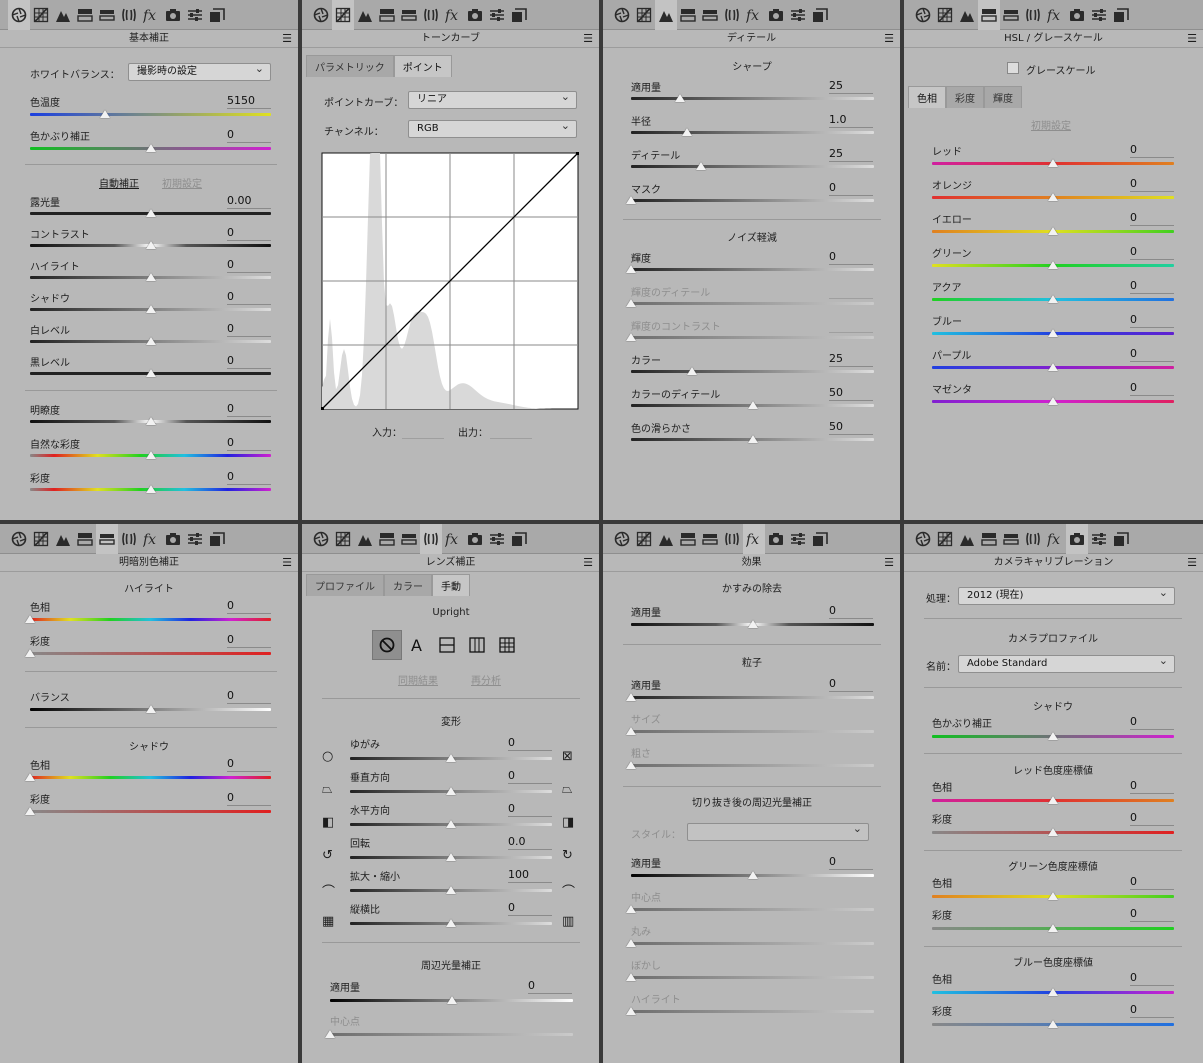  What do you see at coordinates (249, 101) in the screenshot?
I see `slider-value-field: 5150` at bounding box center [249, 101].